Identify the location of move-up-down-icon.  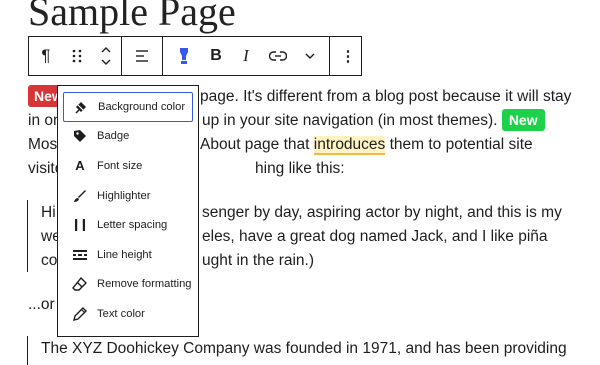
(106, 56).